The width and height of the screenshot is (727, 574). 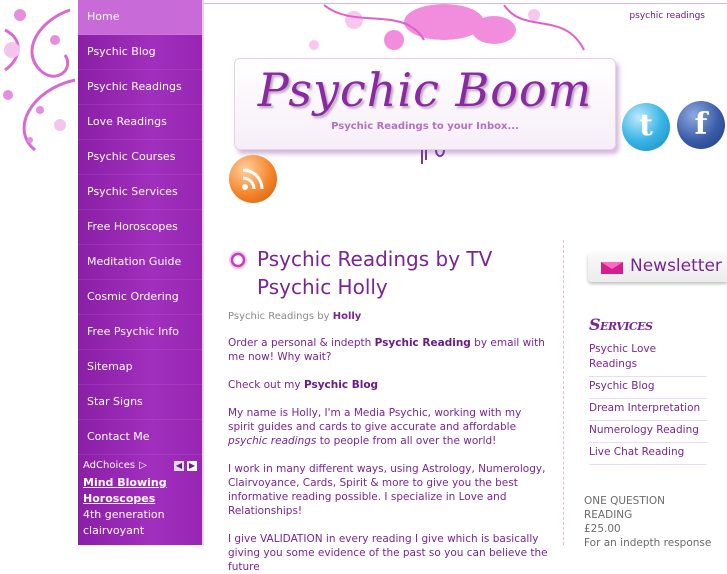 What do you see at coordinates (140, 17) in the screenshot?
I see `nav-home: Home` at bounding box center [140, 17].